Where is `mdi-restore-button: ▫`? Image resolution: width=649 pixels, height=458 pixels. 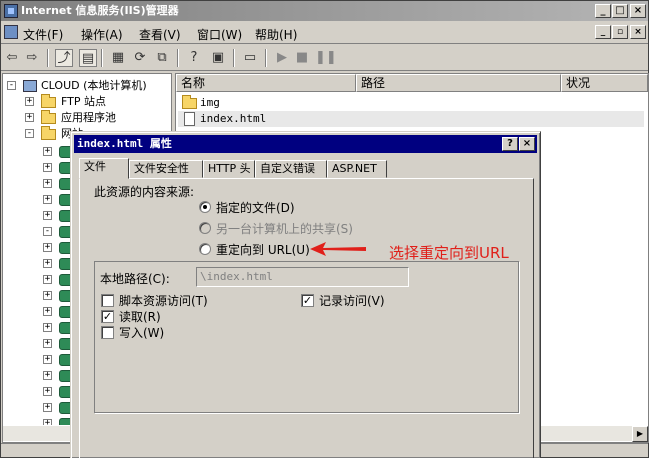 mdi-restore-button: ▫ is located at coordinates (620, 32).